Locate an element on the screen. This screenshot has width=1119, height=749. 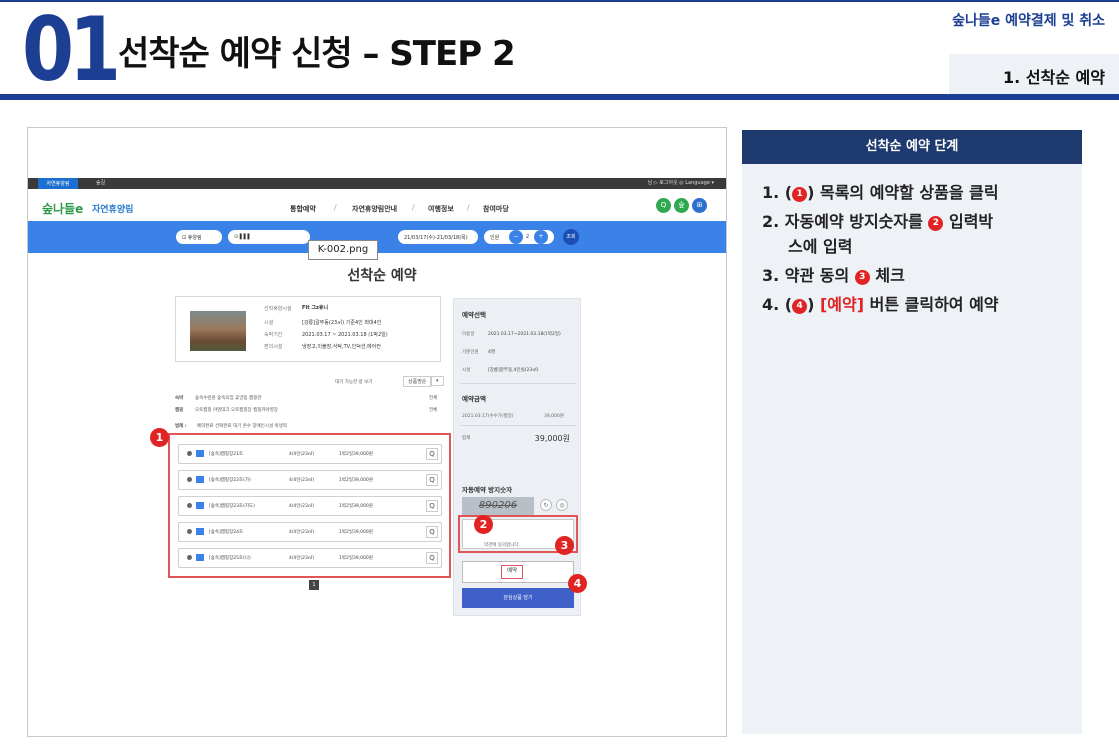
image-tooltip: K-002.png is located at coordinates (343, 250).